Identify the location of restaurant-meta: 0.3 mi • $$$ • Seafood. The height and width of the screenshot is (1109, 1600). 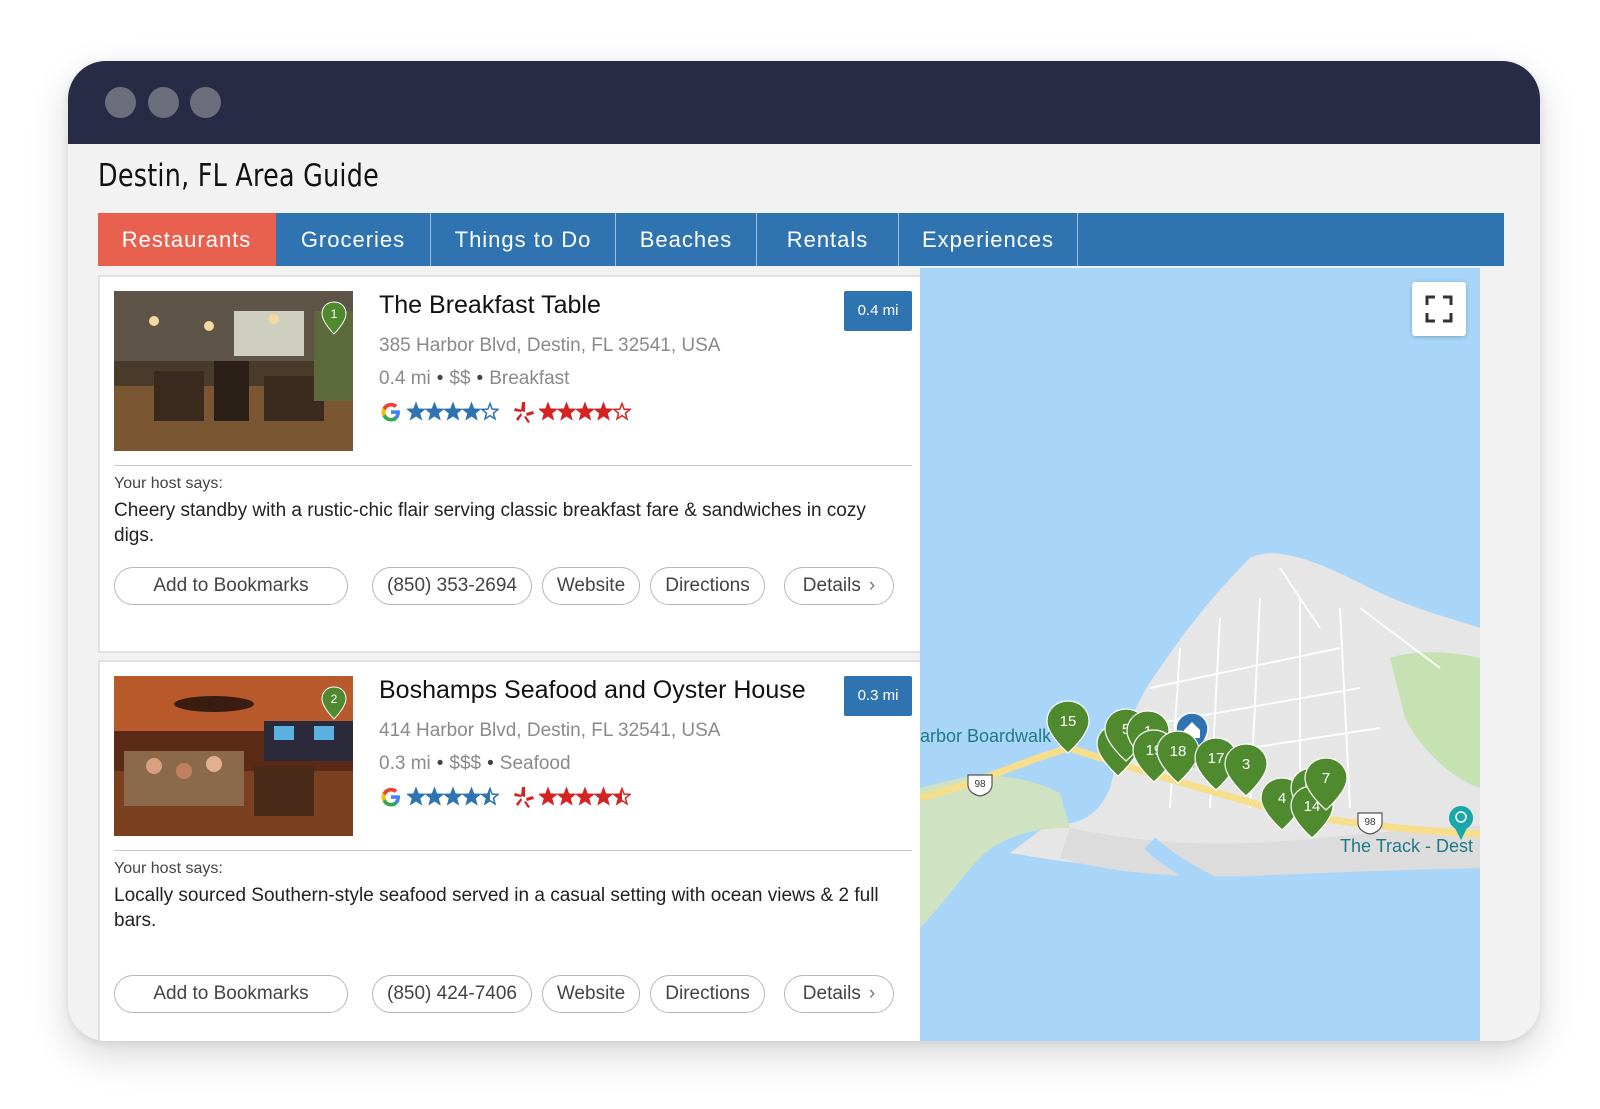
(475, 763).